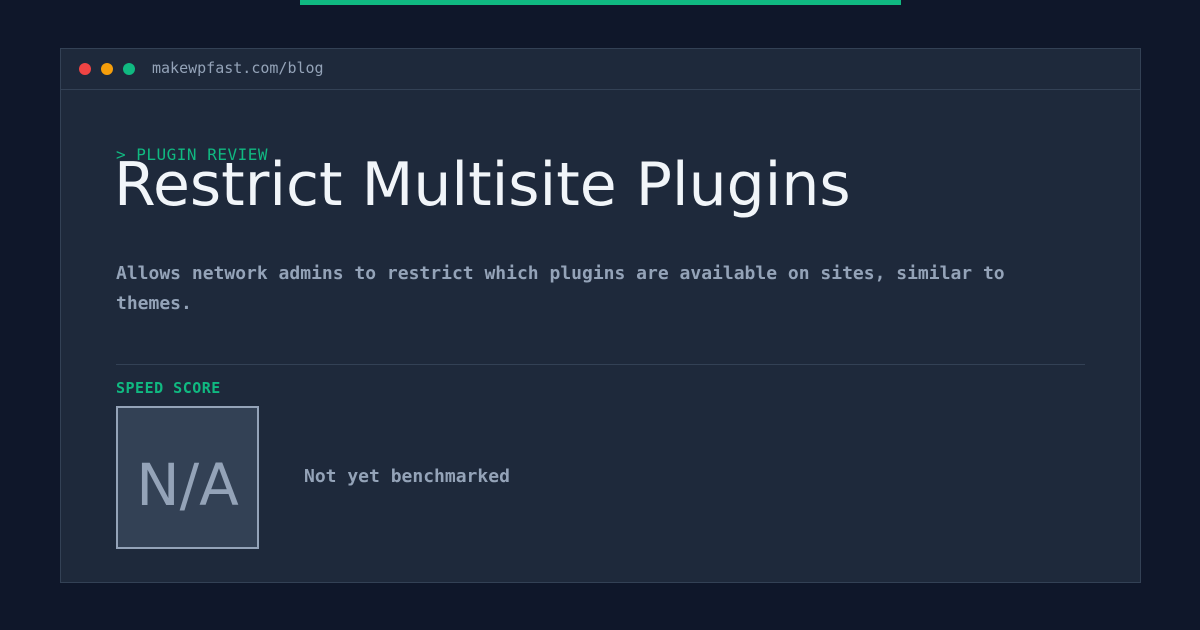  Describe the element at coordinates (482, 185) in the screenshot. I see `article-title: Restrict Multisite Plugins` at that location.